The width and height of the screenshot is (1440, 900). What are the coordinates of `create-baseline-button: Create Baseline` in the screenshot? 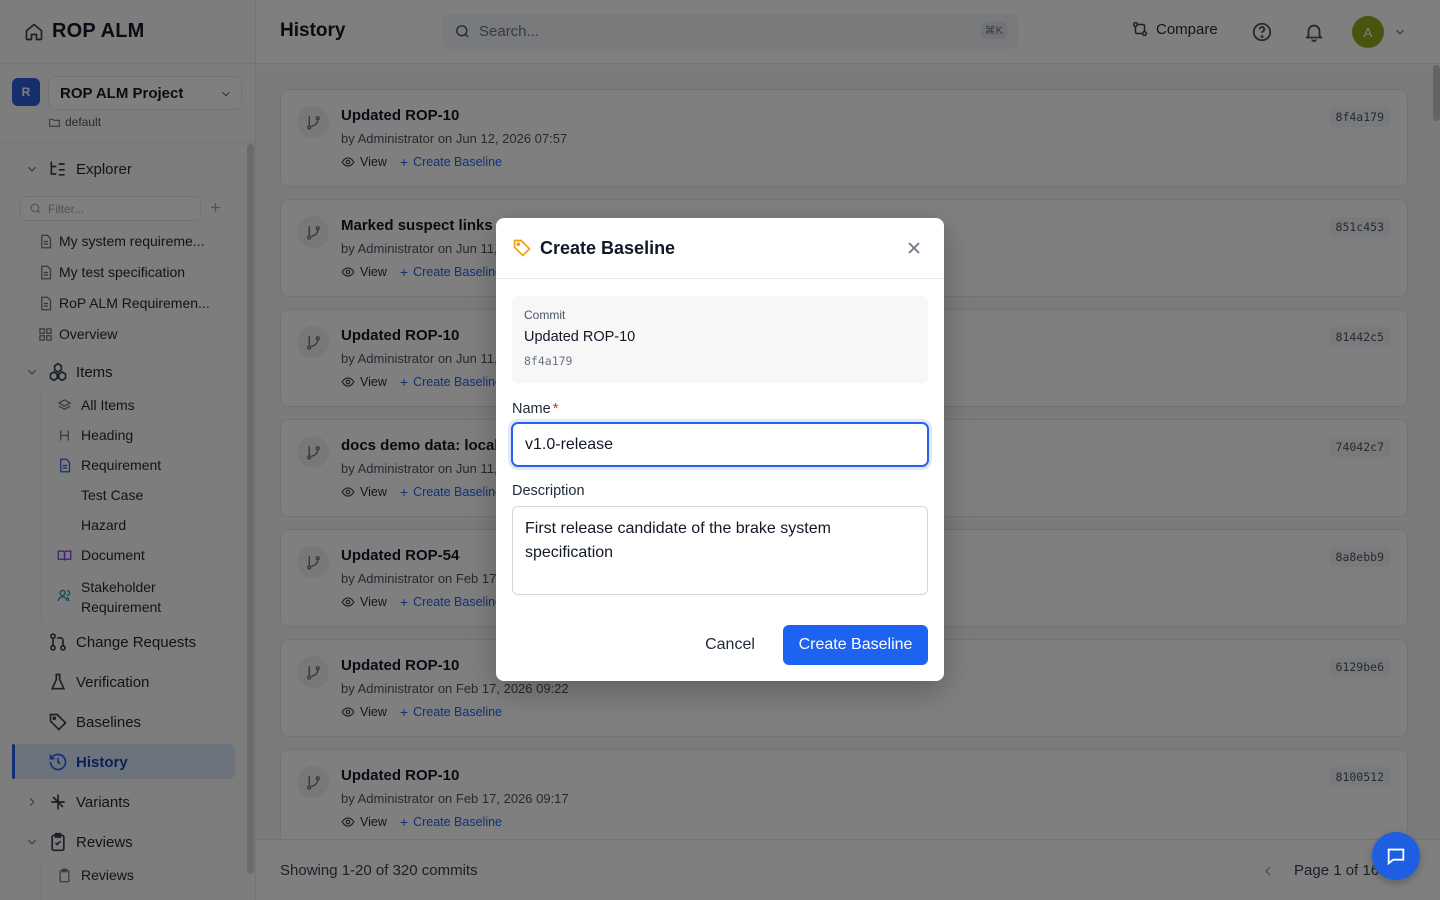 It's located at (855, 645).